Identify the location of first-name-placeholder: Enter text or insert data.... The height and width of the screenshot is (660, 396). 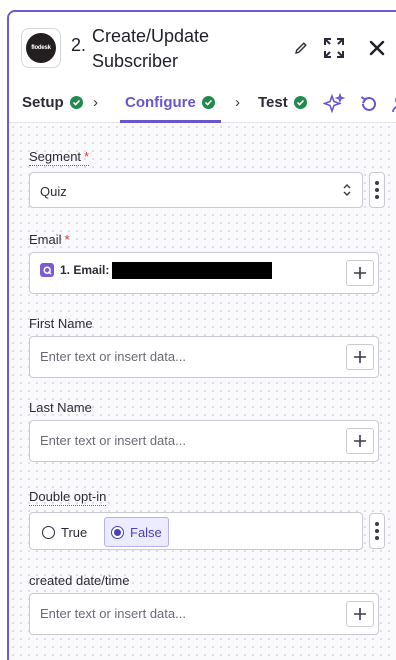
(113, 356).